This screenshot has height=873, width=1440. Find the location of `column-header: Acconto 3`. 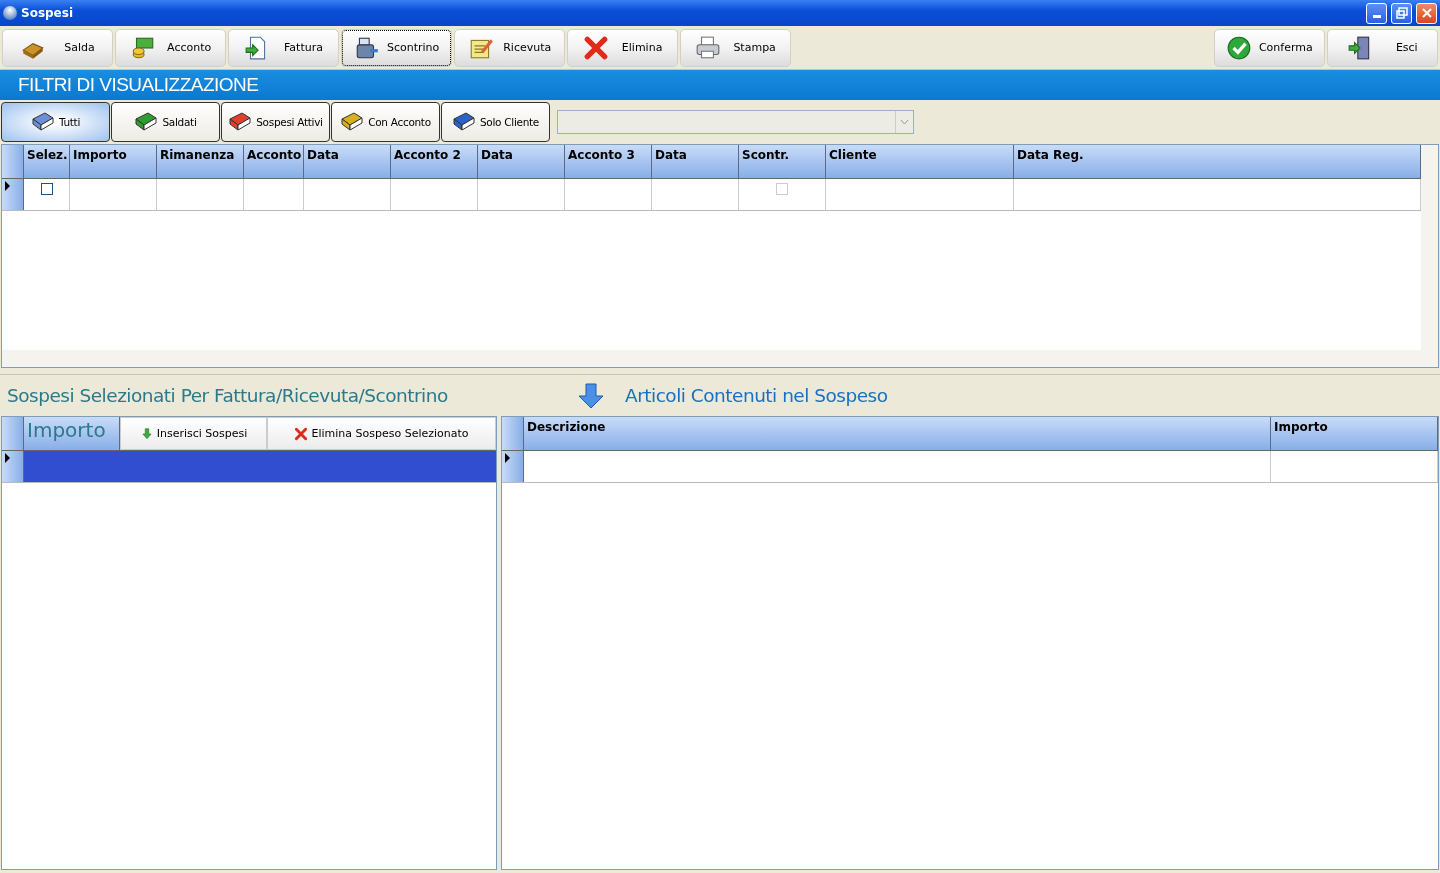

column-header: Acconto 3 is located at coordinates (608, 161).